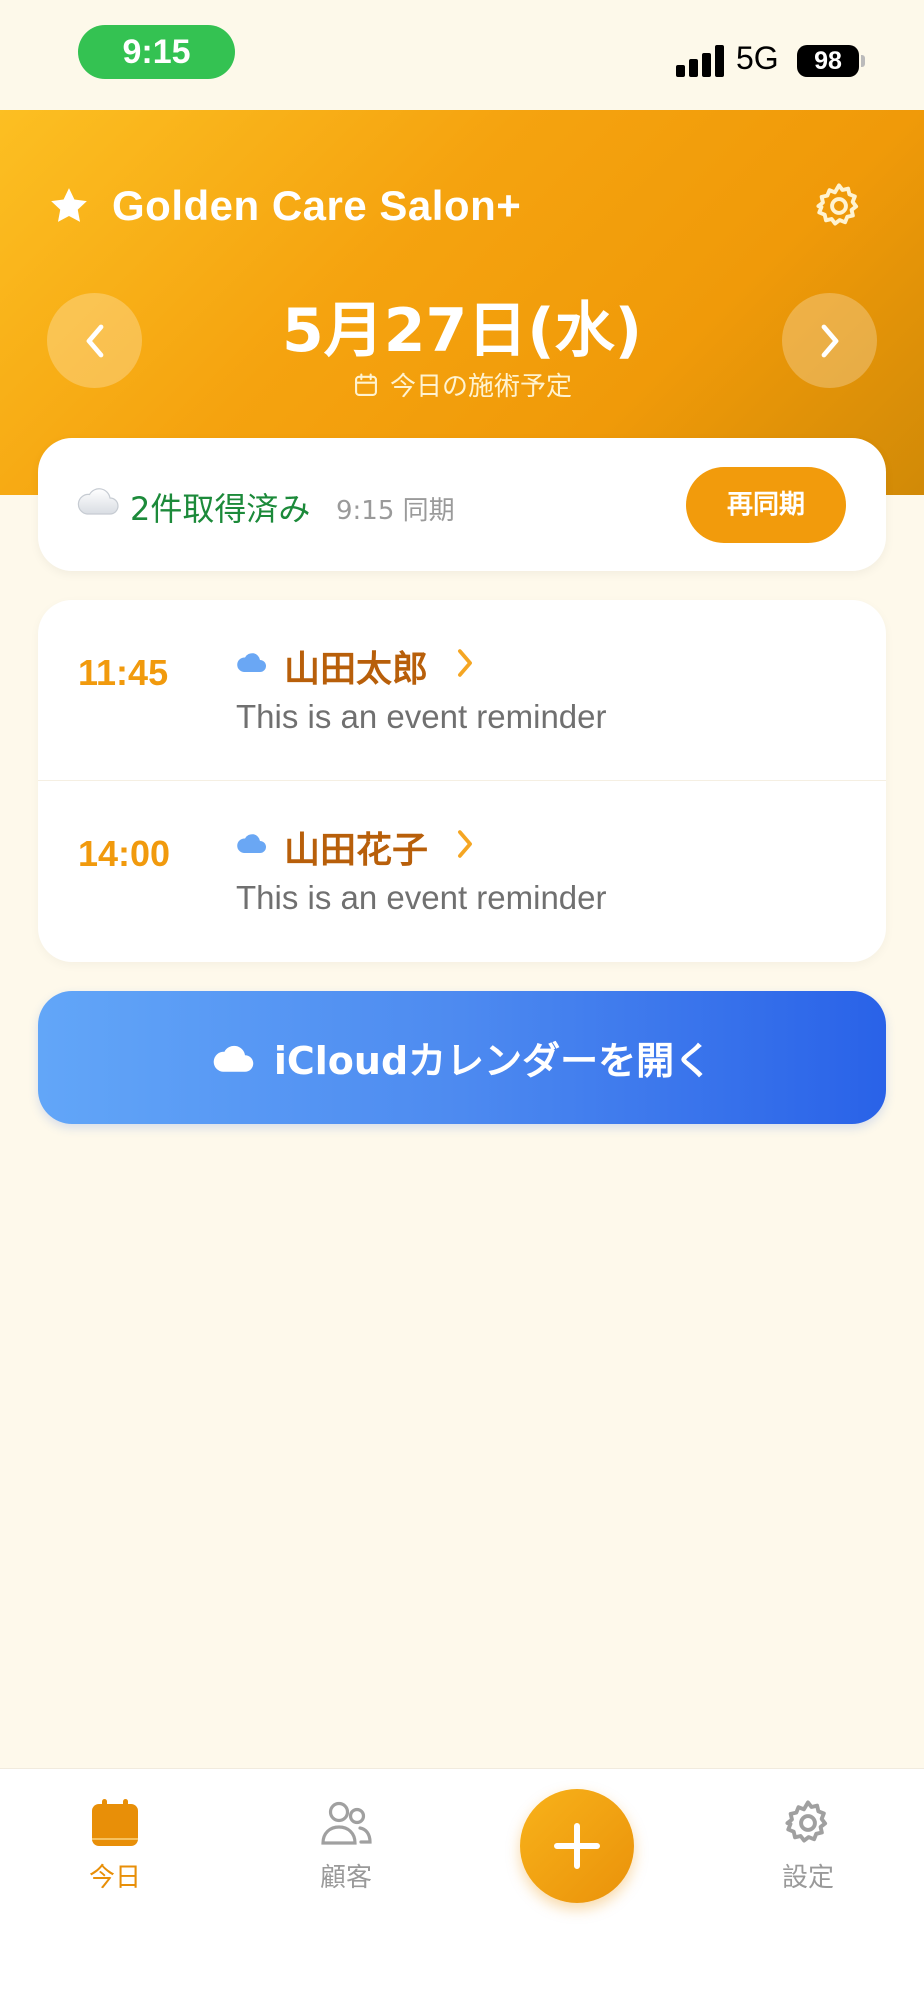 The height and width of the screenshot is (2000, 924). What do you see at coordinates (462, 55) in the screenshot?
I see `status-bar: 9:15 5G 98` at bounding box center [462, 55].